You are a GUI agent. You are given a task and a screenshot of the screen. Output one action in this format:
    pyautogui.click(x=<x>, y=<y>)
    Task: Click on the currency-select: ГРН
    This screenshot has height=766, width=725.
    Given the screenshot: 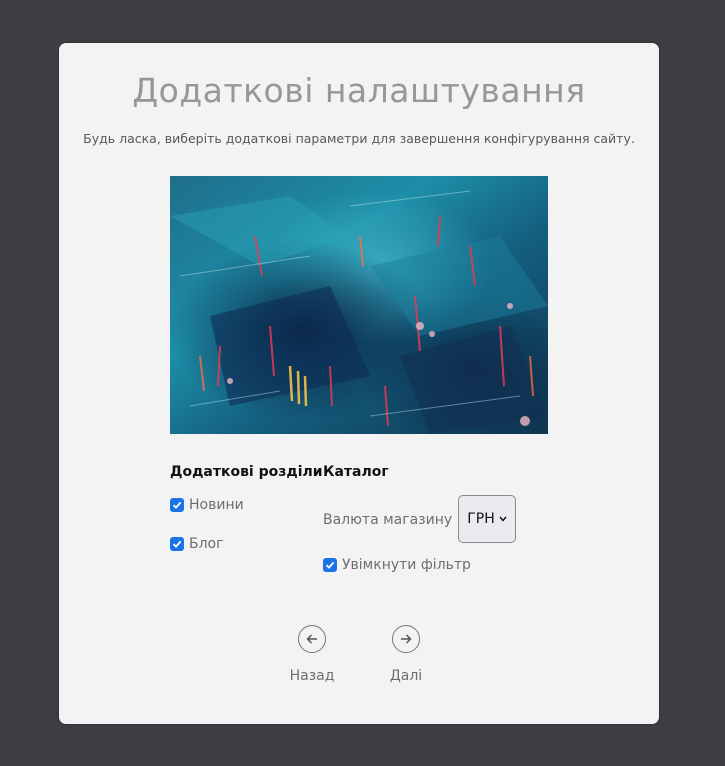 What is the action you would take?
    pyautogui.click(x=487, y=519)
    